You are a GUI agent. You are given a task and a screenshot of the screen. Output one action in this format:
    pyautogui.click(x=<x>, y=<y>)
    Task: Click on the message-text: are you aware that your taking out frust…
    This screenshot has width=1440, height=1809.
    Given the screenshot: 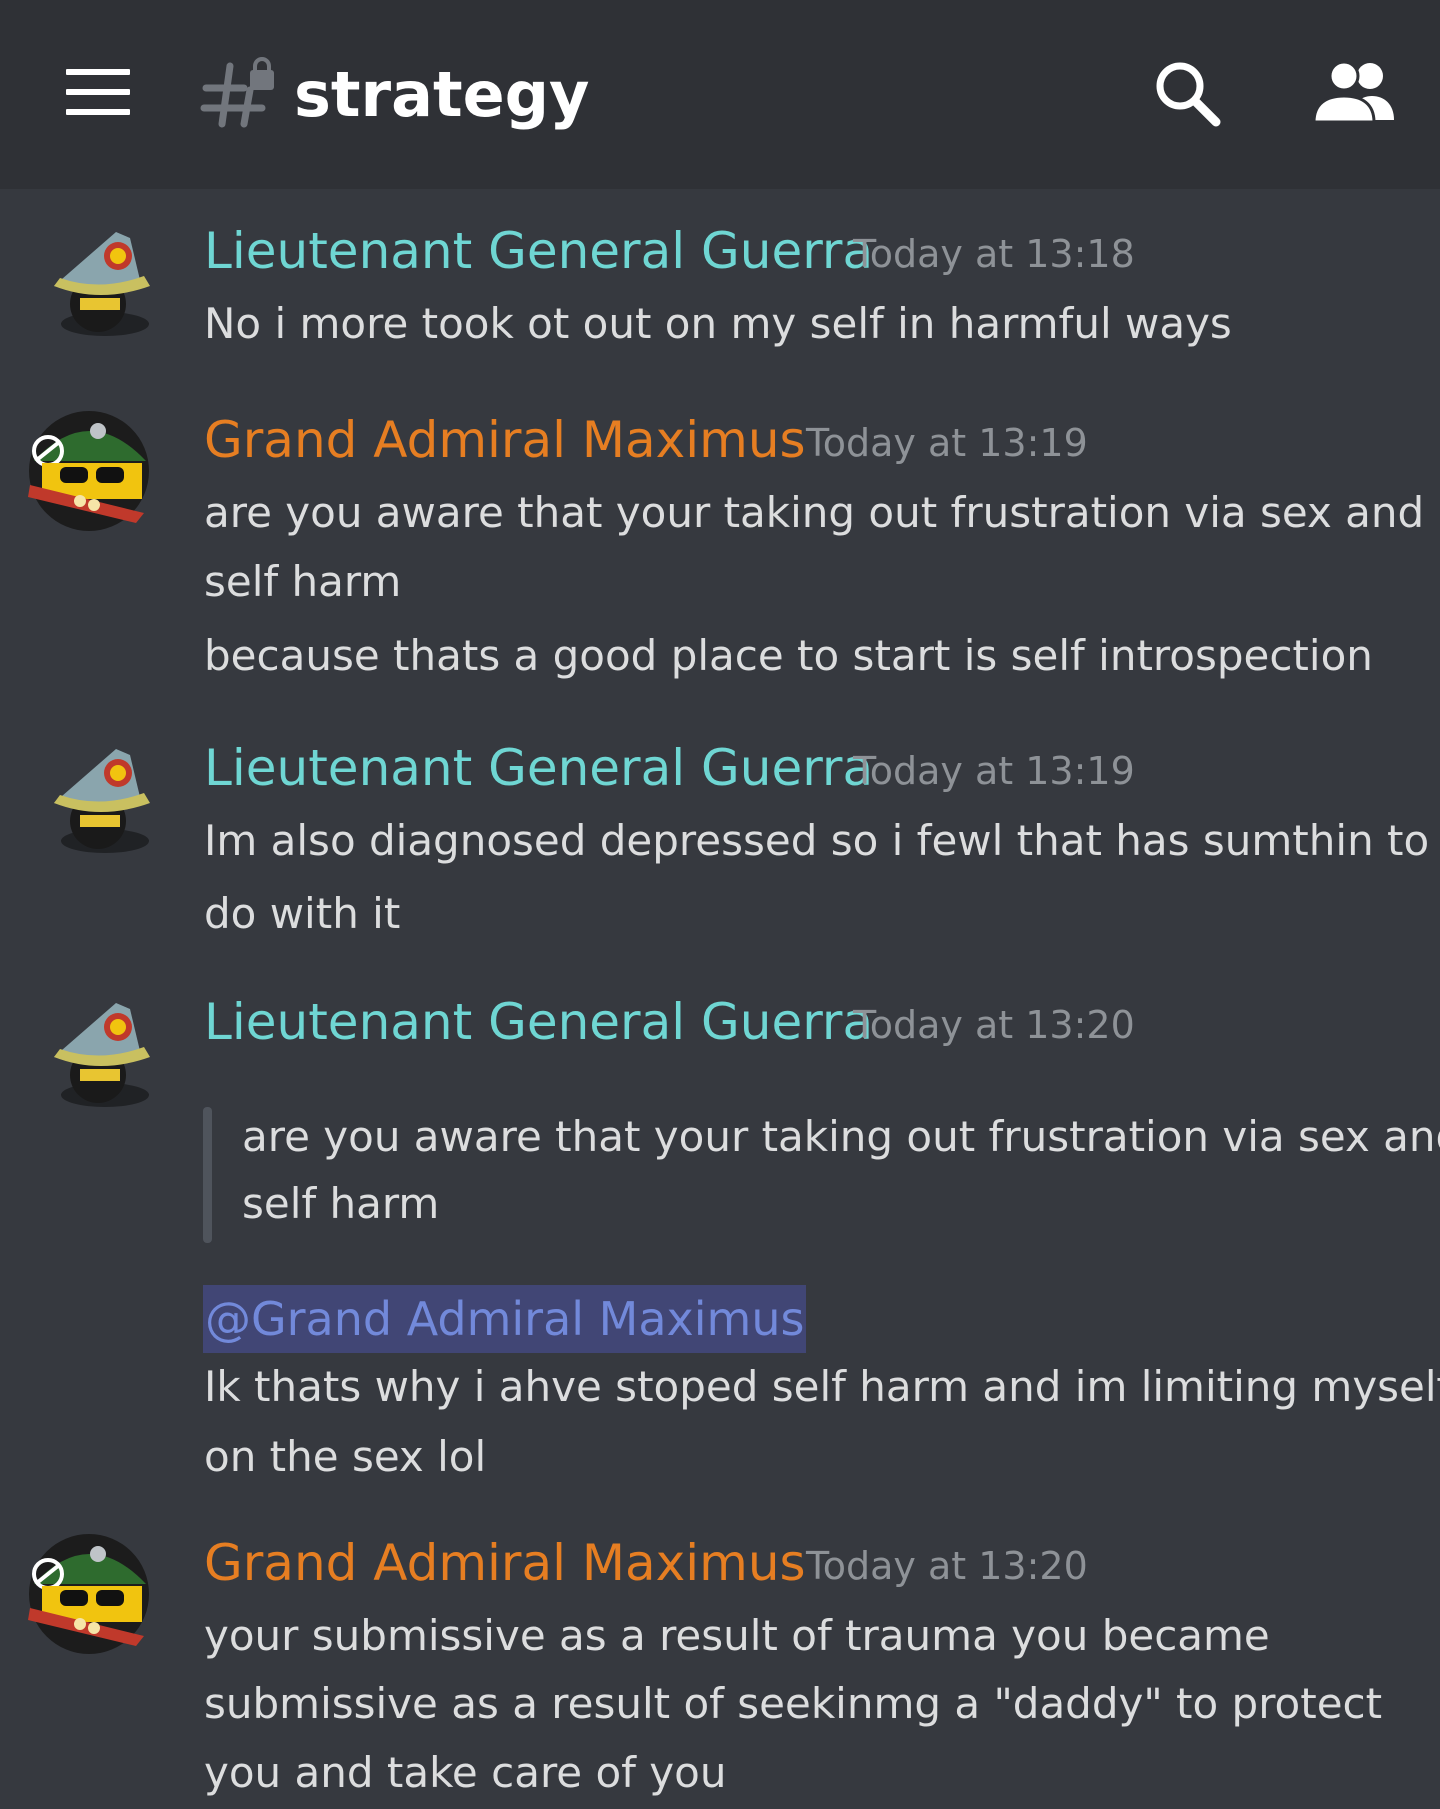 What is the action you would take?
    pyautogui.click(x=814, y=512)
    